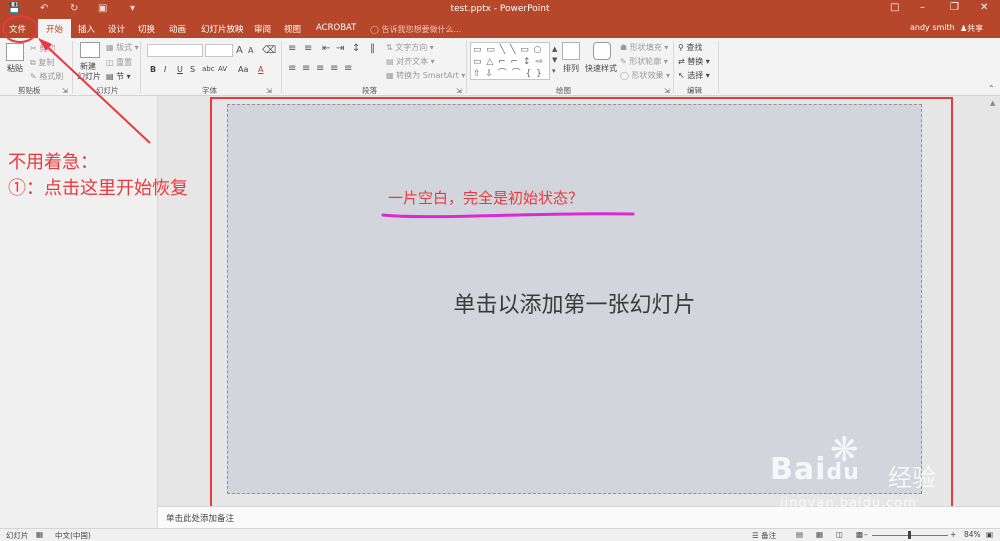 The height and width of the screenshot is (541, 1000). Describe the element at coordinates (839, 534) in the screenshot. I see `reading-view-icon: ◫` at that location.